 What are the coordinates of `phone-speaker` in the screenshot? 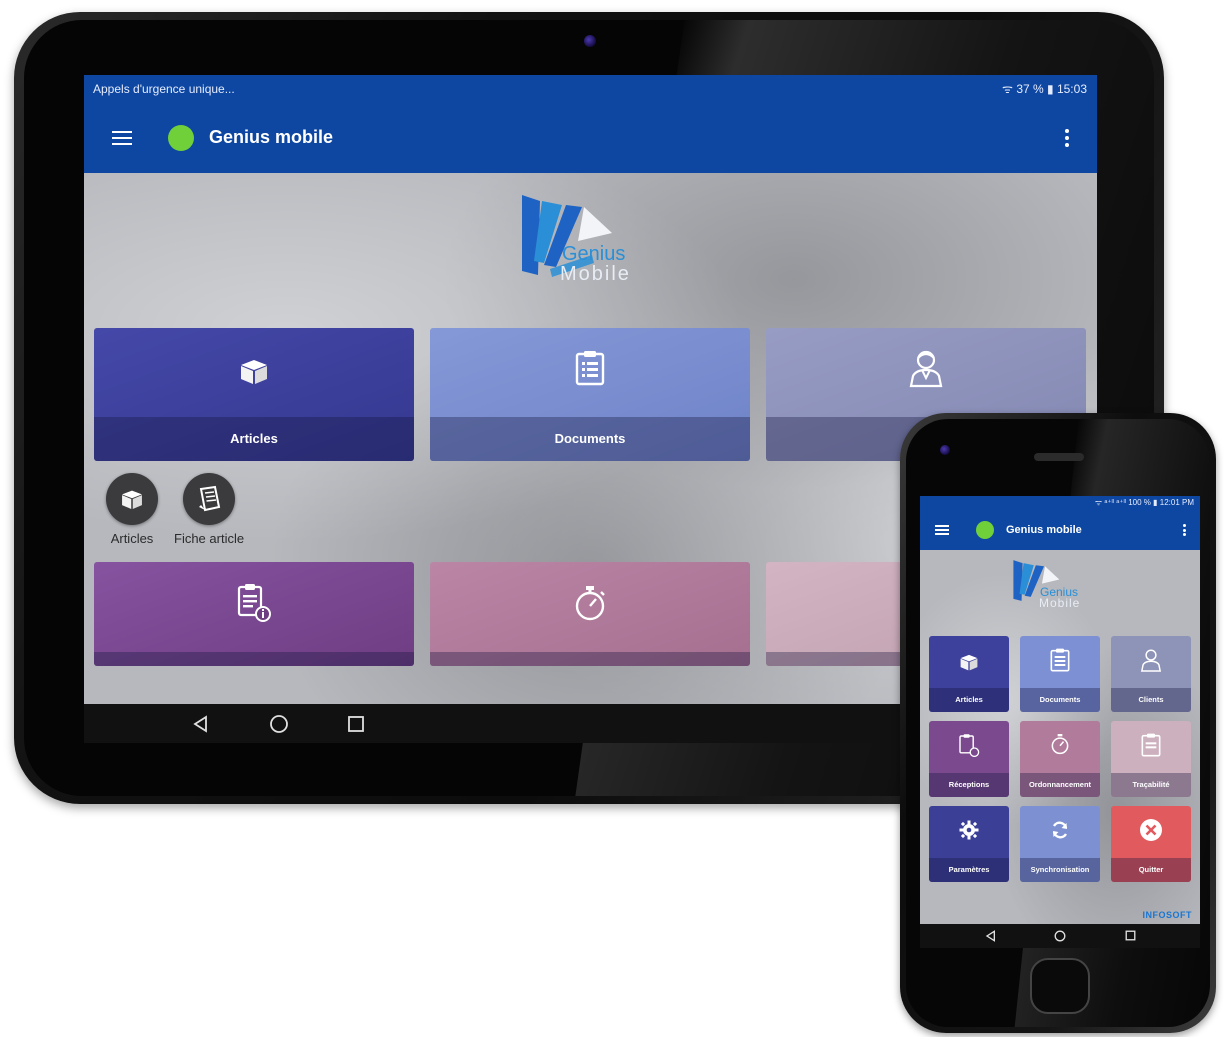 It's located at (1059, 457).